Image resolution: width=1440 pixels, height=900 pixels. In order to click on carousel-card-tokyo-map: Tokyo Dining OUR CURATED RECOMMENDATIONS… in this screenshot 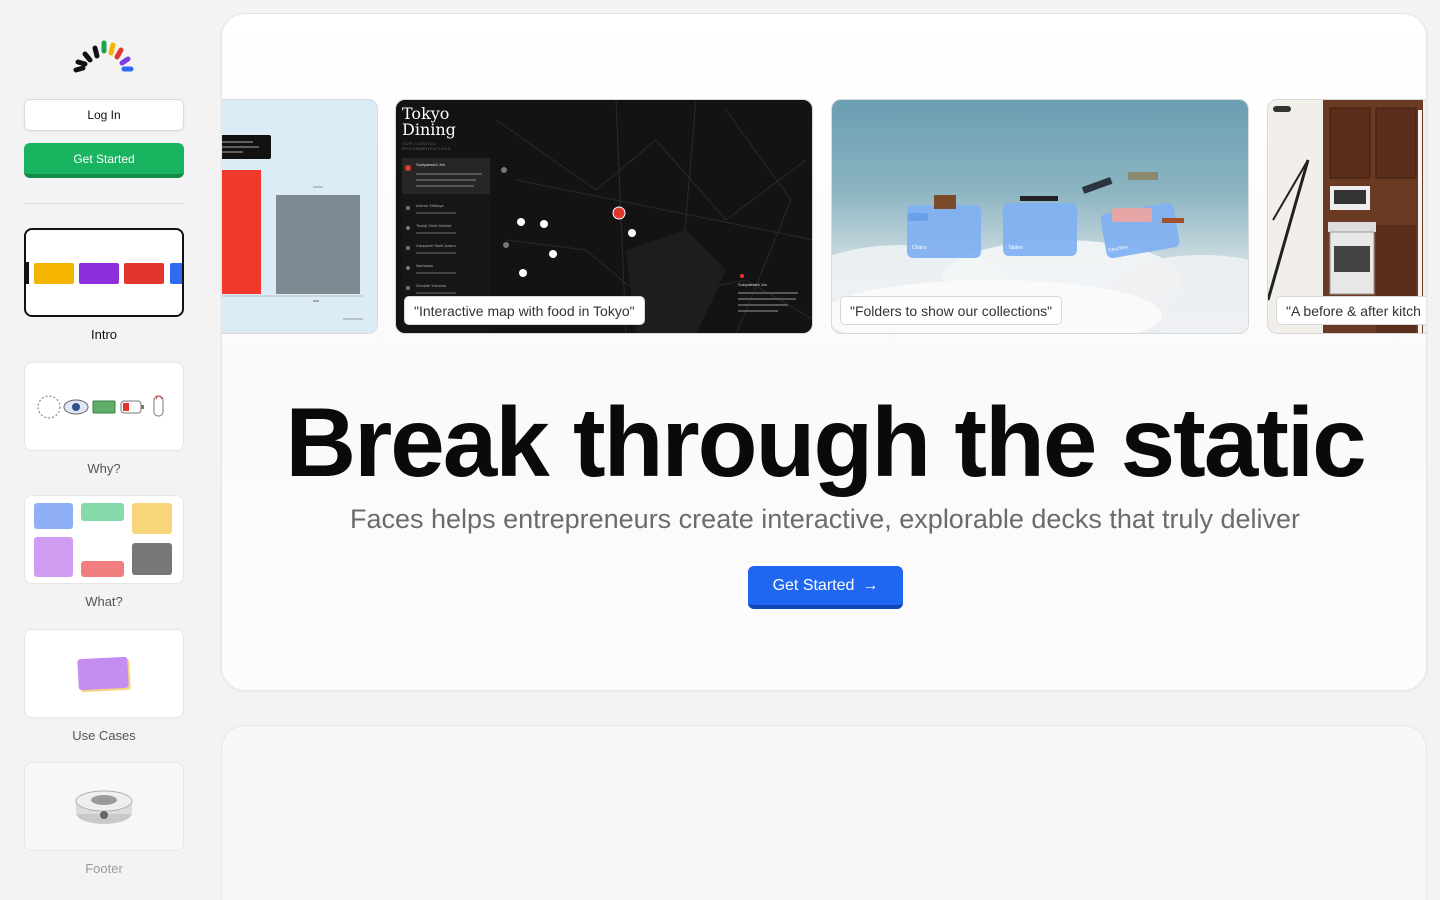, I will do `click(604, 216)`.